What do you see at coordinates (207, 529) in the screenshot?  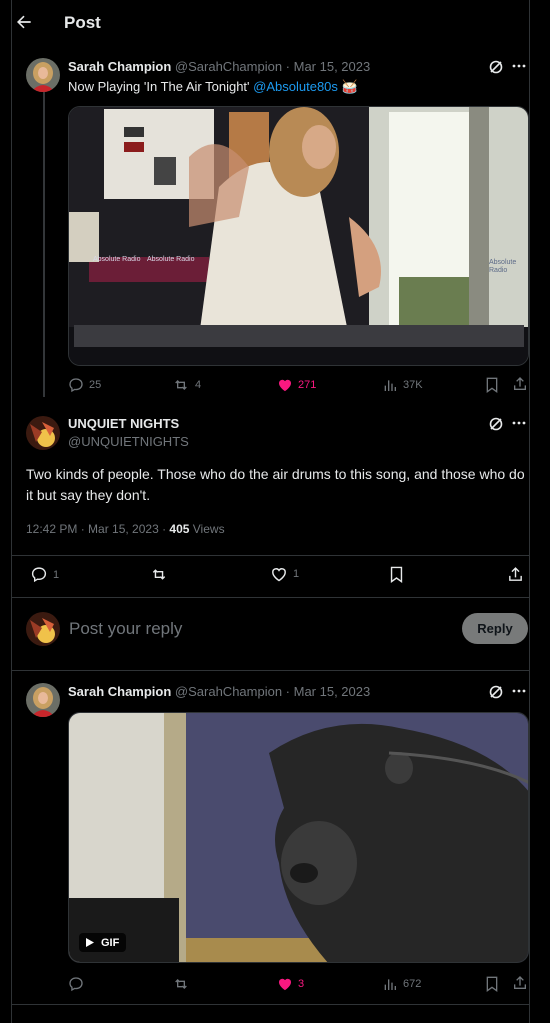 I see `views-label: Views` at bounding box center [207, 529].